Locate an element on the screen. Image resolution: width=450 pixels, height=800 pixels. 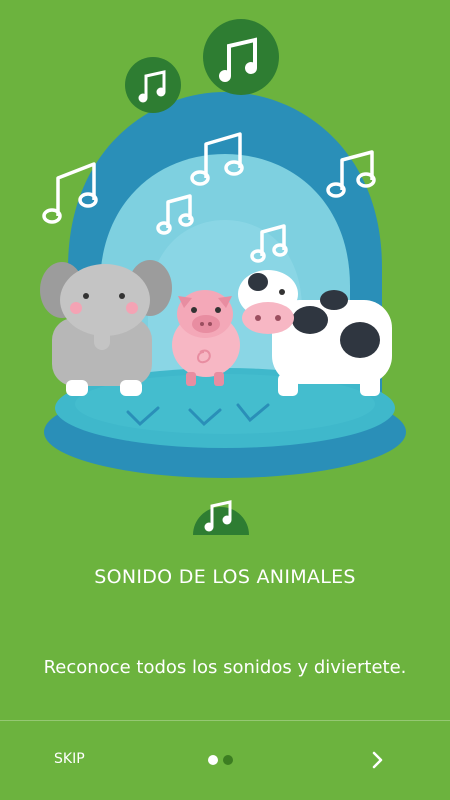
chevron-right-icon is located at coordinates (377, 760).